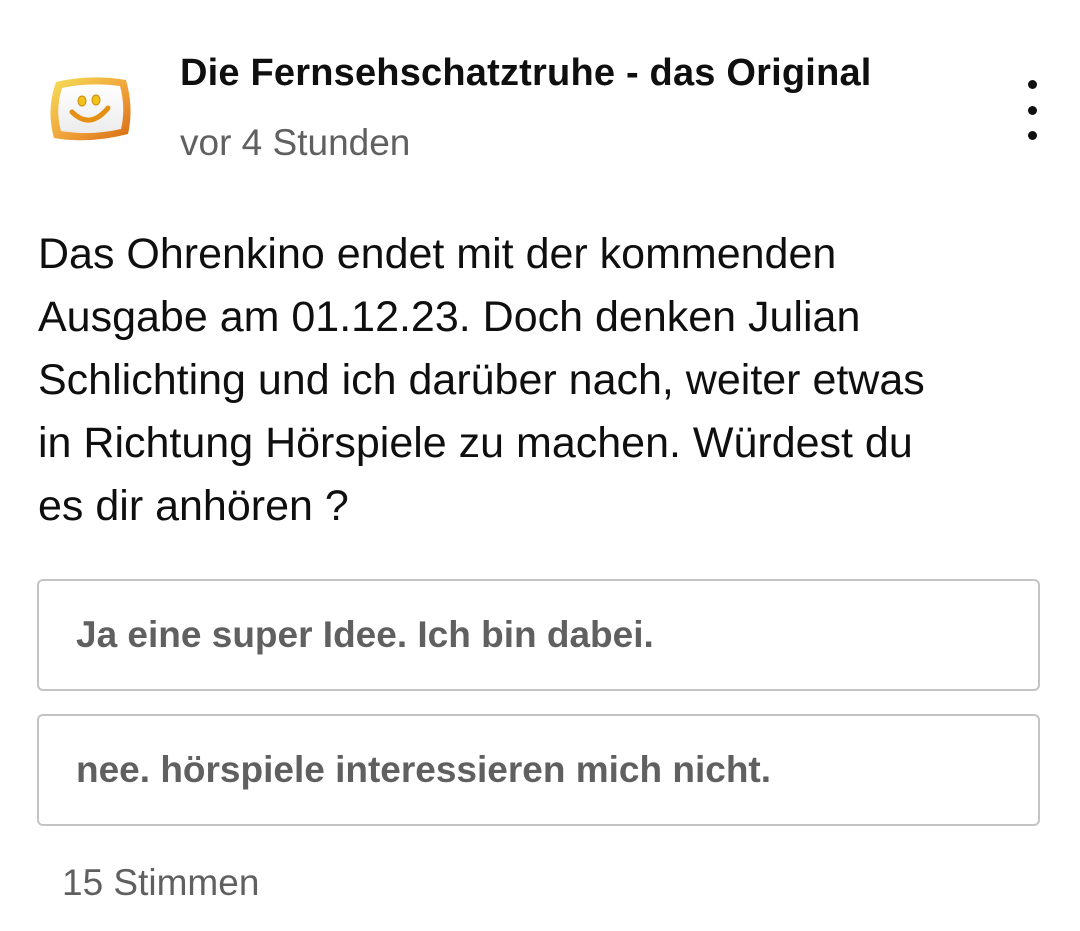 This screenshot has height=931, width=1080. Describe the element at coordinates (449, 317) in the screenshot. I see `post-text-line: Ausgabe am 01.12.23. Doch denken Julian` at that location.